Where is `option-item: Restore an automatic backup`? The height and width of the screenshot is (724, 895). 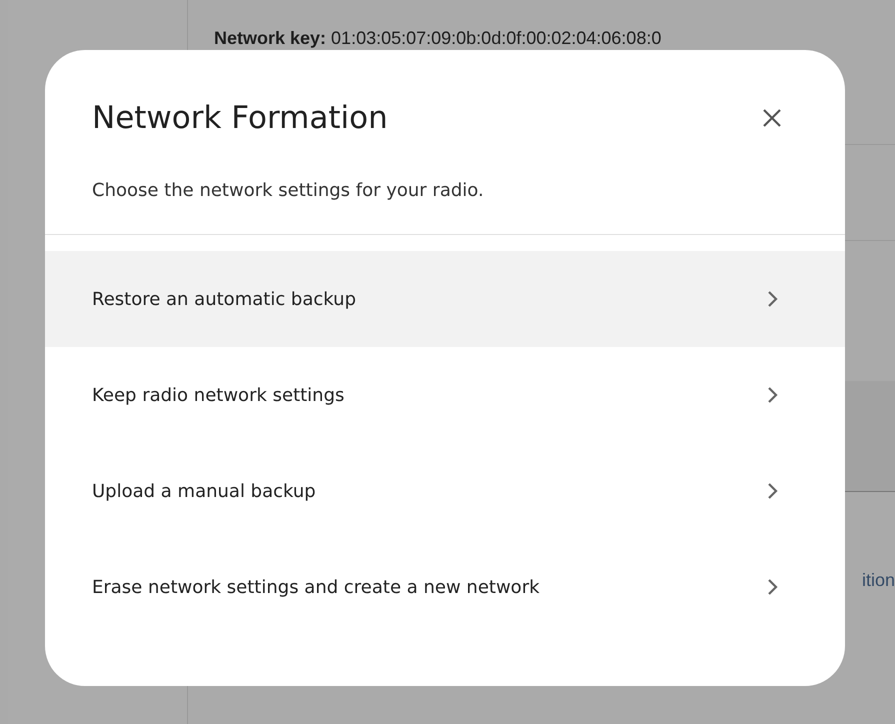 option-item: Restore an automatic backup is located at coordinates (445, 299).